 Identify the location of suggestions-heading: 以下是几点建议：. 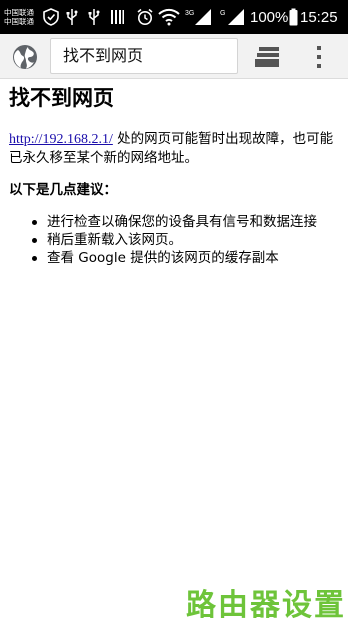
(63, 190).